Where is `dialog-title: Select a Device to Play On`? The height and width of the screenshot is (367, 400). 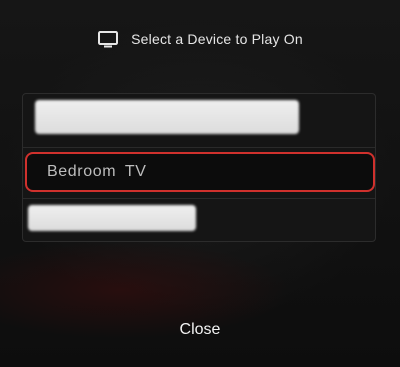
dialog-title: Select a Device to Play On is located at coordinates (217, 39).